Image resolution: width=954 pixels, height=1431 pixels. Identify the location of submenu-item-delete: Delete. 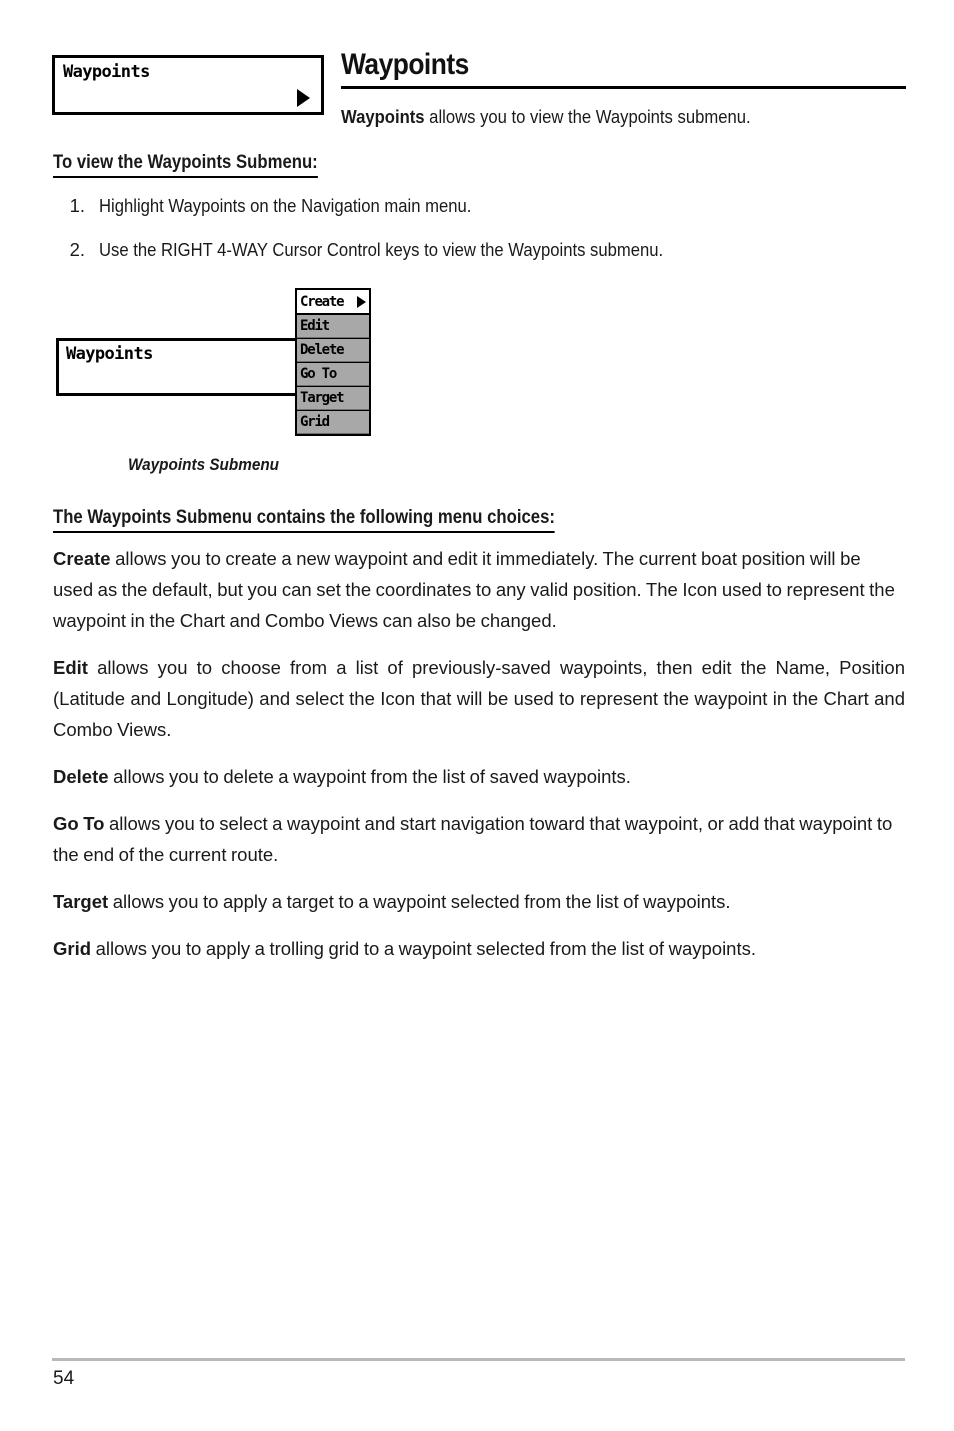
(333, 350).